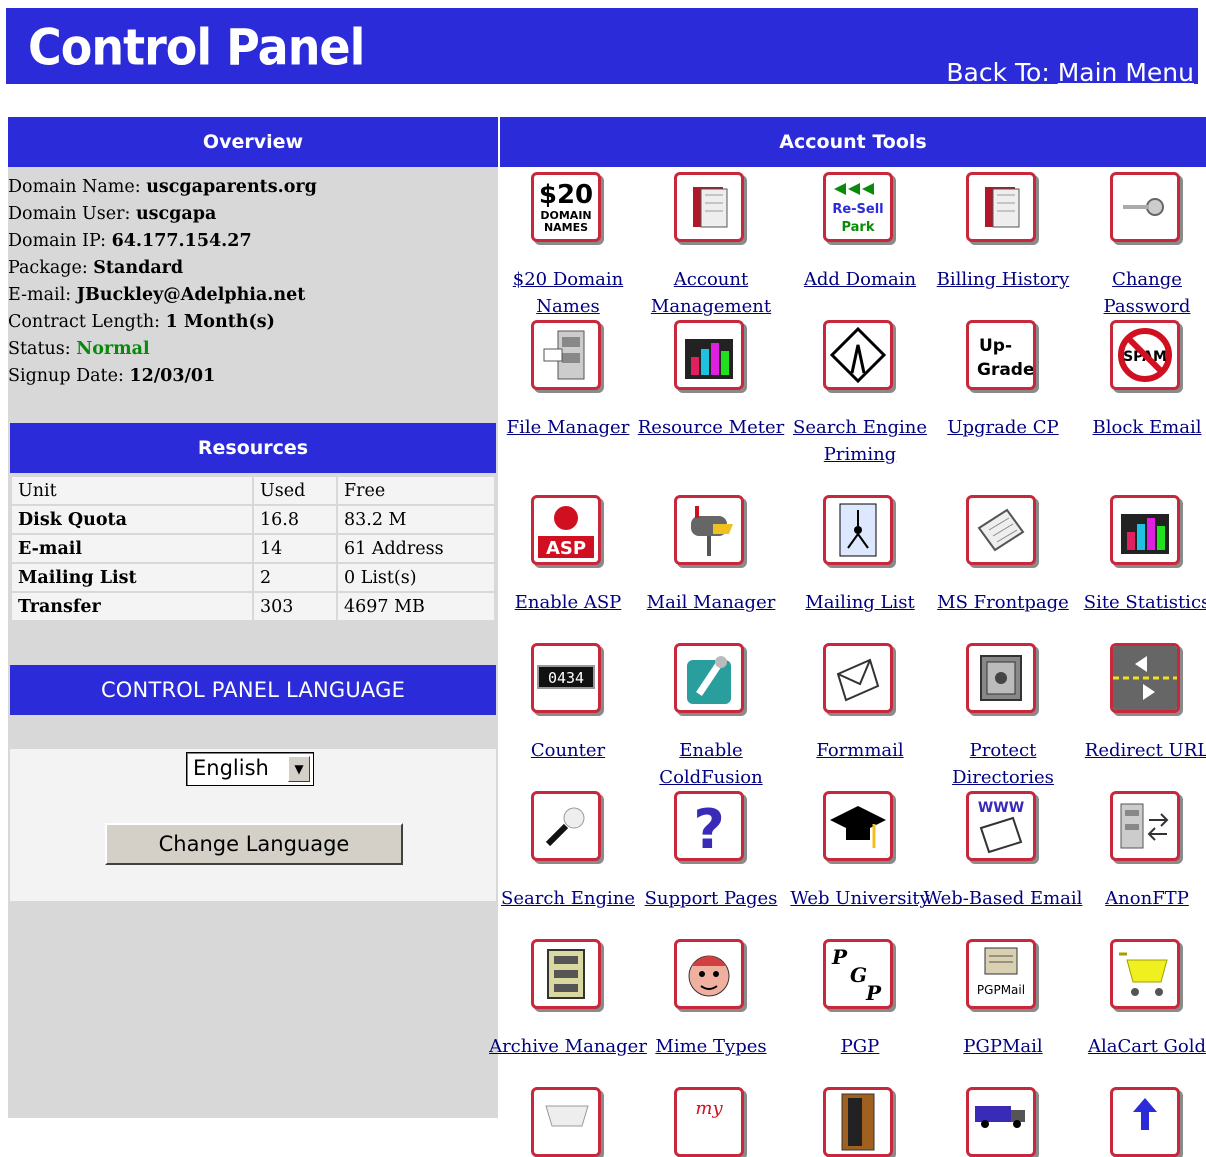 This screenshot has width=1206, height=1157. What do you see at coordinates (1003, 279) in the screenshot?
I see `tool-label: Billing History` at bounding box center [1003, 279].